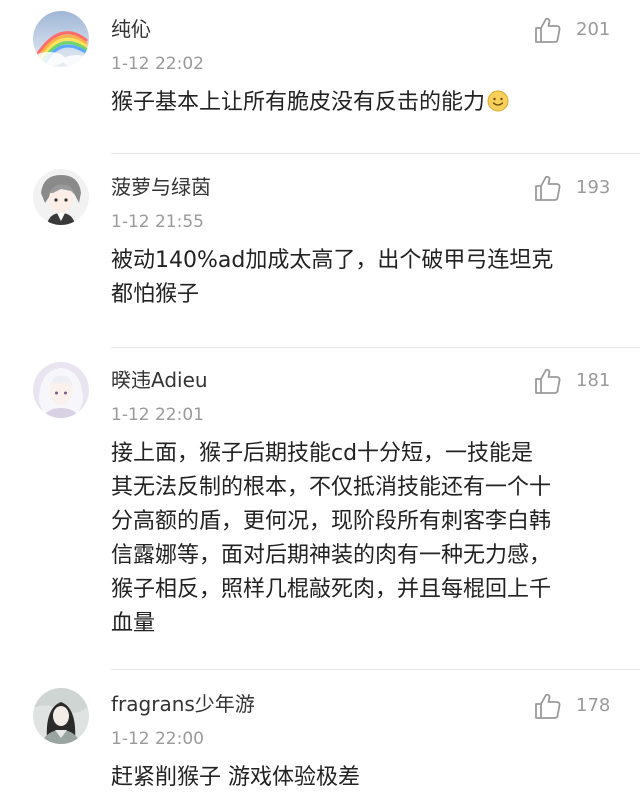  What do you see at coordinates (593, 29) in the screenshot?
I see `like-count: 201` at bounding box center [593, 29].